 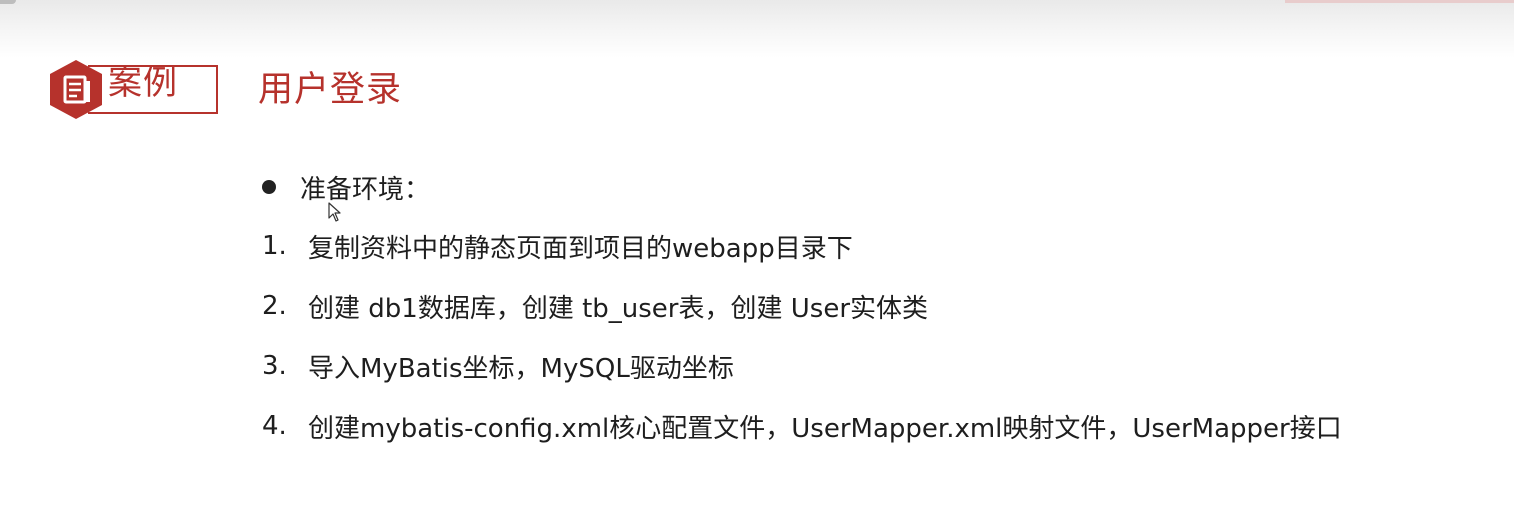 I want to click on list-item: 2. 创建 db1数据库，创建 tb_user表，创建 User实体类, so click(x=877, y=306).